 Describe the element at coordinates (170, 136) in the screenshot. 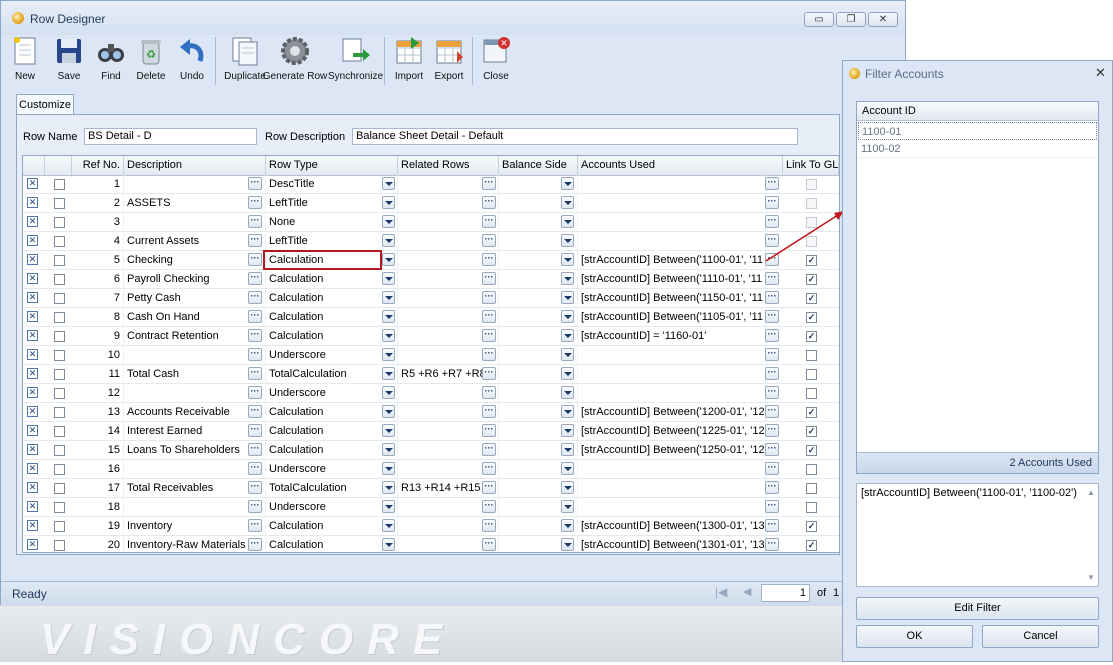

I see `row-name-input: BS Detail - D` at that location.